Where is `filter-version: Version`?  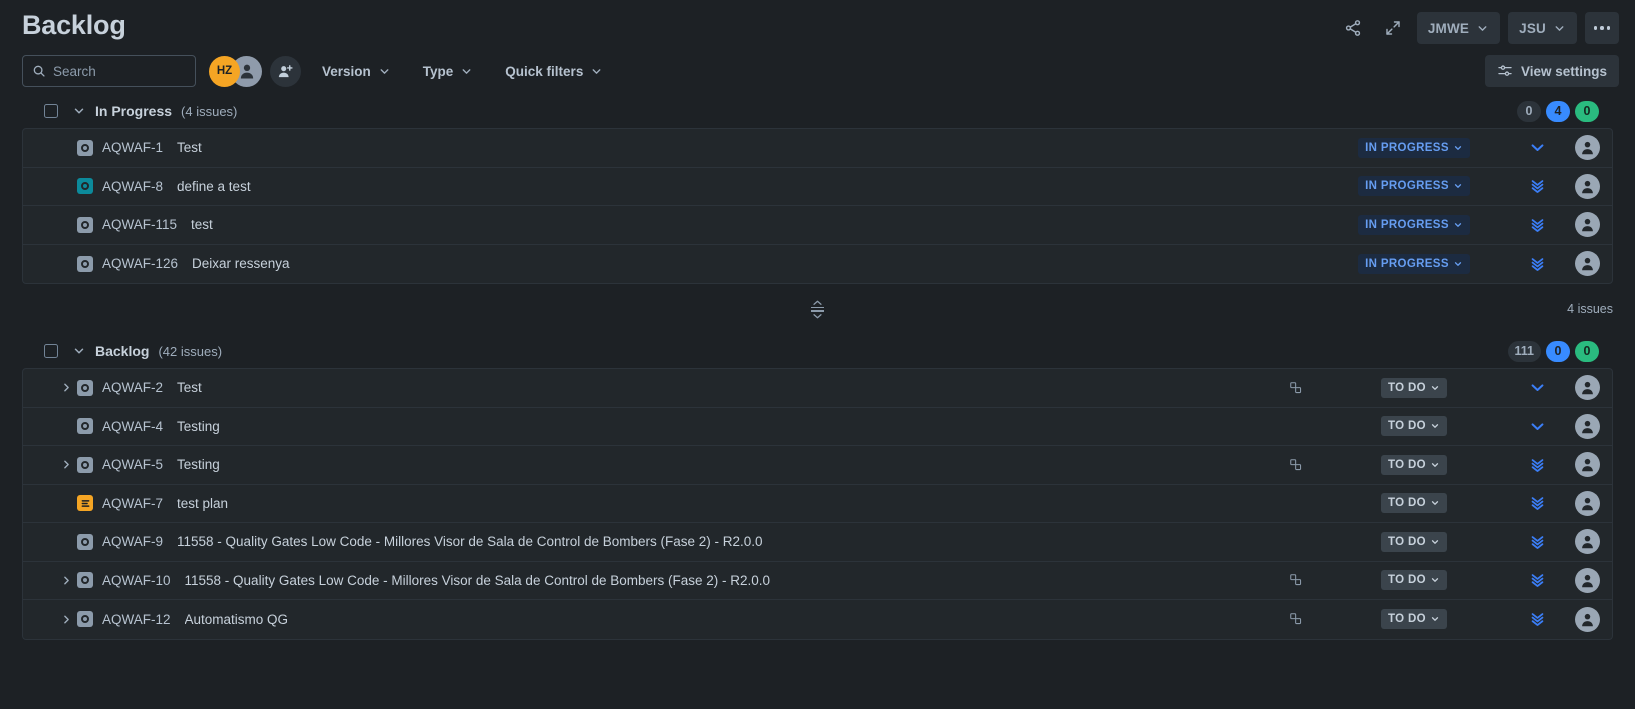 filter-version: Version is located at coordinates (356, 71).